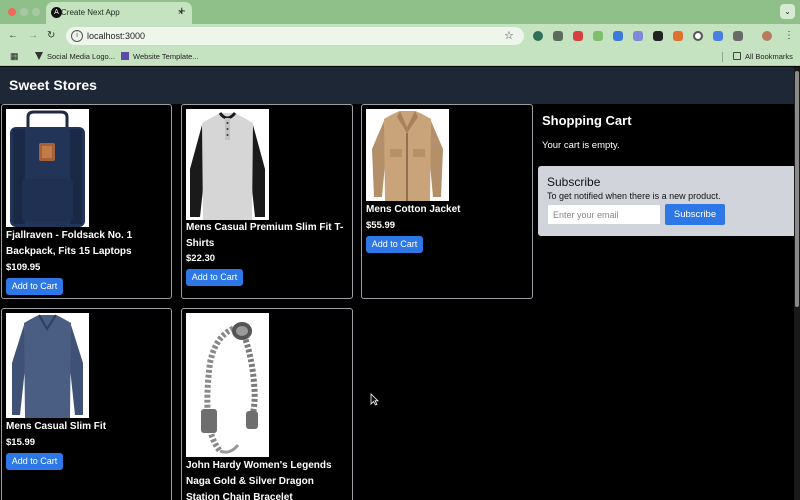 This screenshot has width=800, height=500. I want to click on product-name: Mens Casual Premium Slim Fit T- Shirts, so click(264, 236).